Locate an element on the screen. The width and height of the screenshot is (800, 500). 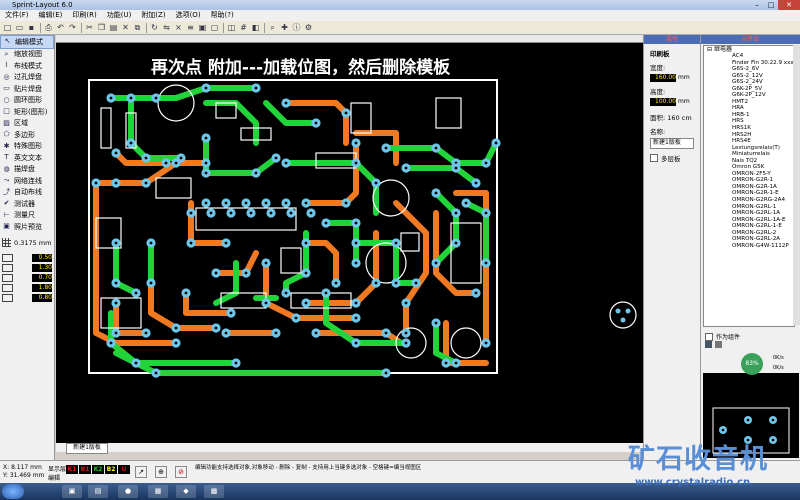
tool-via: ◎ 过孔焊盘 is located at coordinates (27, 78).